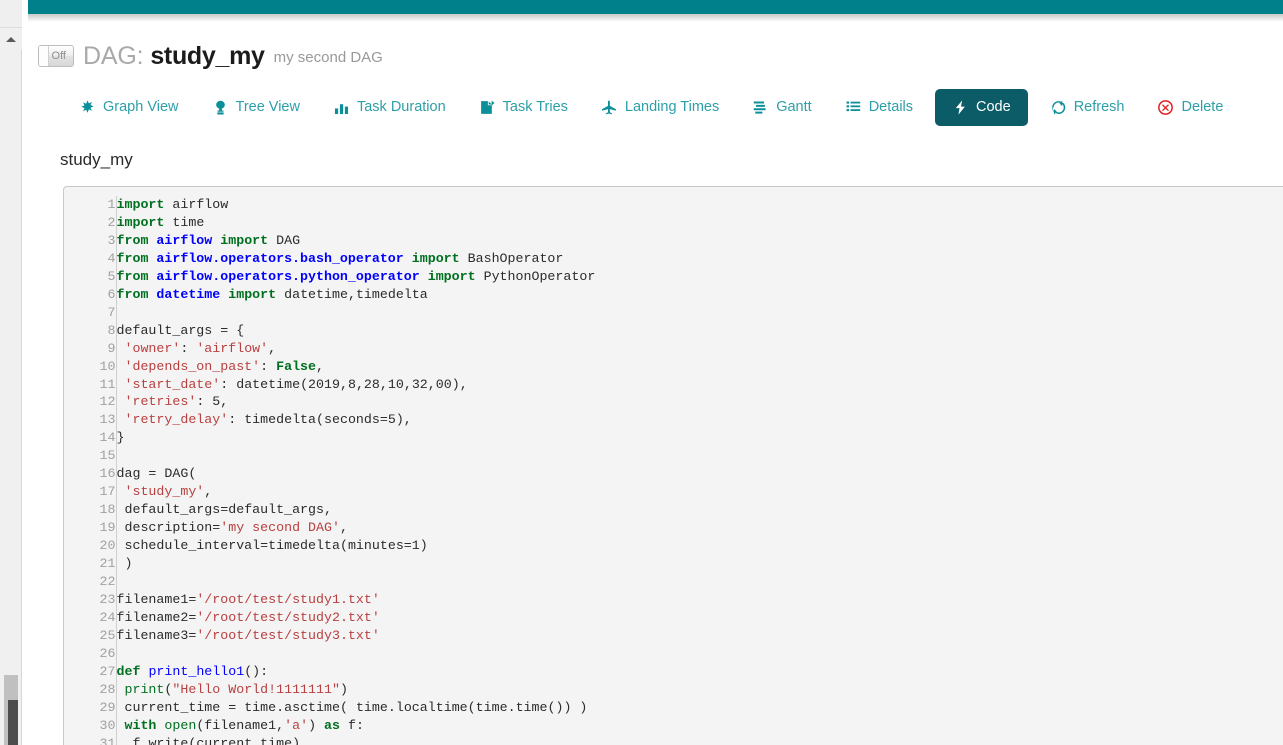 The image size is (1283, 745). I want to click on scrollbar-up-arrow-icon, so click(11, 39).